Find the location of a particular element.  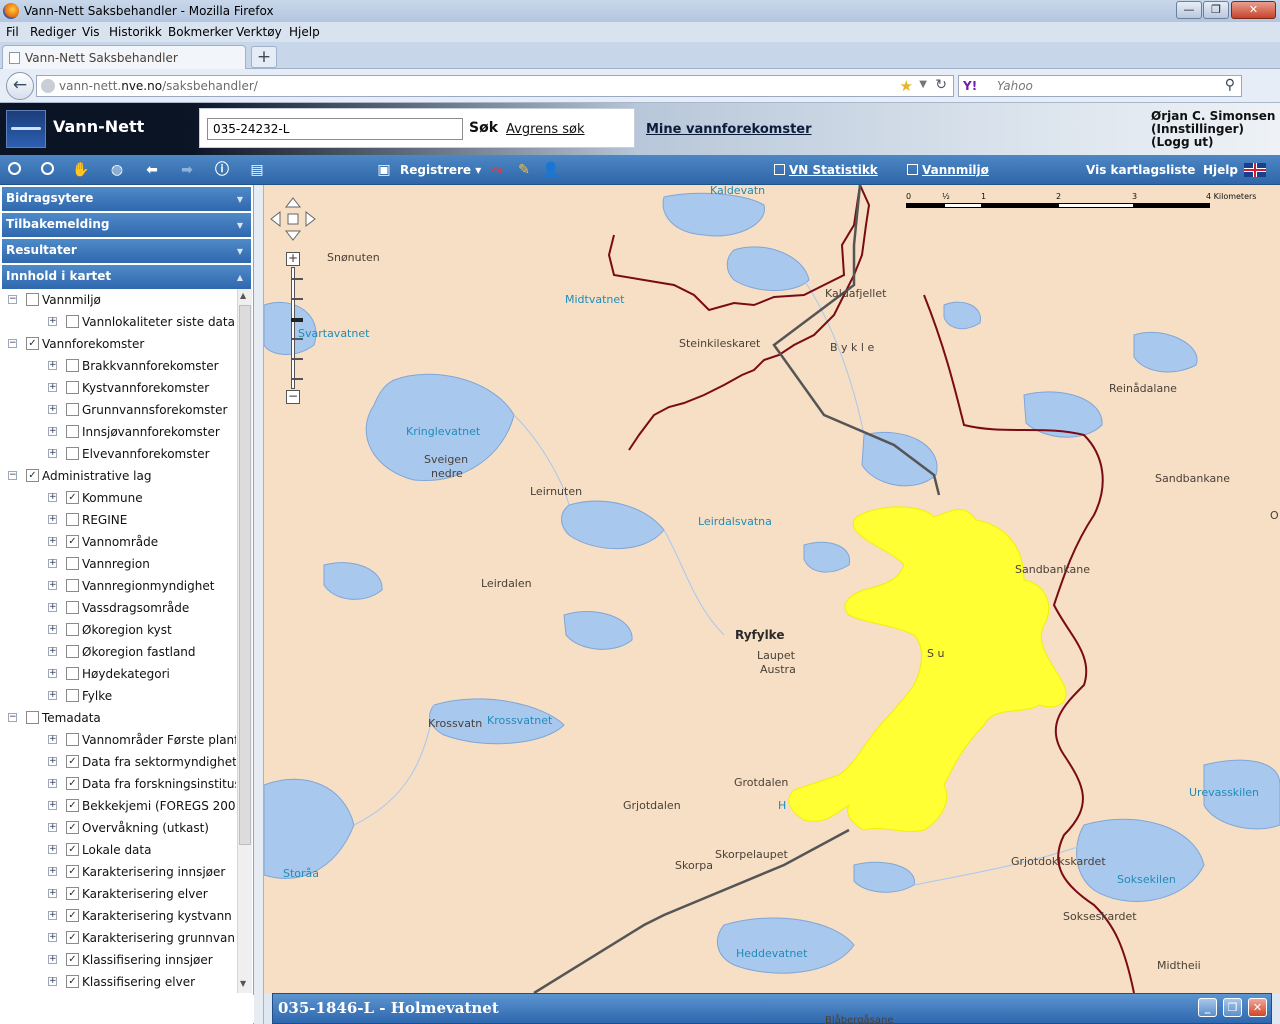

refine-search-link: Avgrens søk is located at coordinates (545, 129).